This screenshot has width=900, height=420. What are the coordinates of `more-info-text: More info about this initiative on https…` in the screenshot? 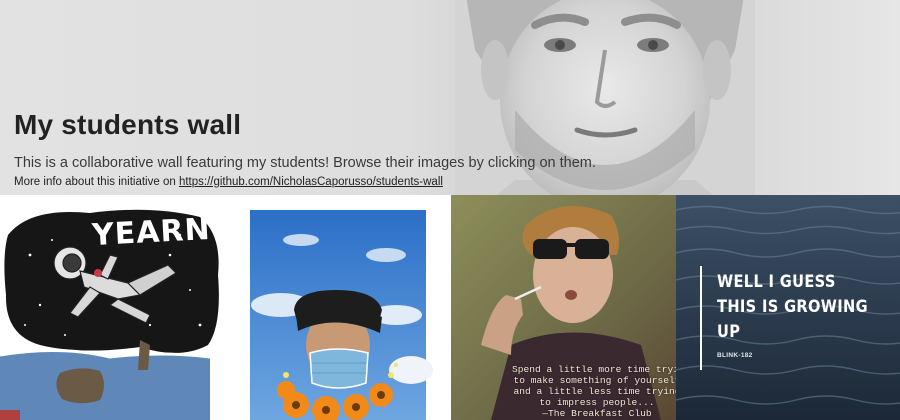 It's located at (334, 182).